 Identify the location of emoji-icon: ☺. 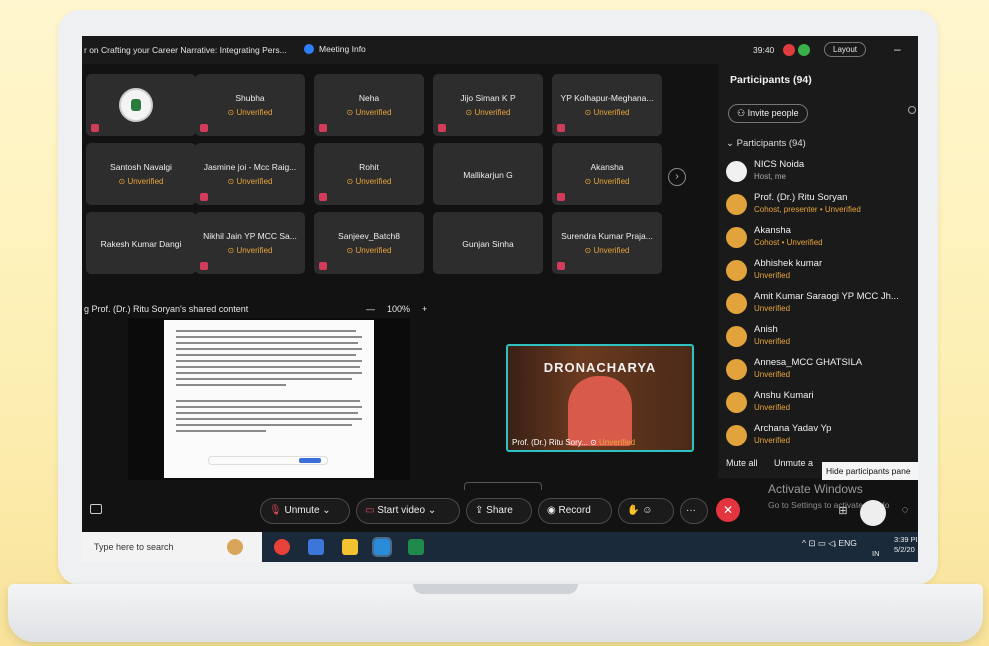
(647, 510).